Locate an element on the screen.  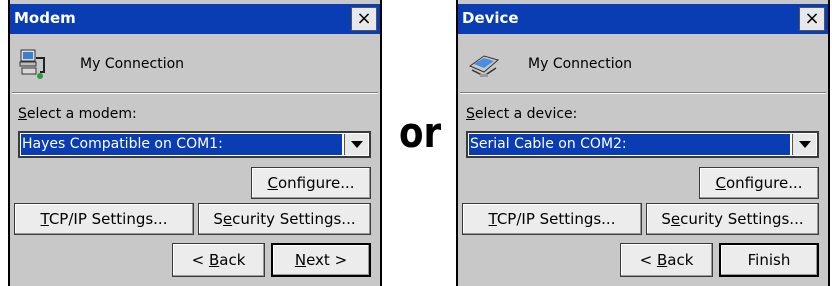
select-device-label: Select a device: is located at coordinates (522, 114).